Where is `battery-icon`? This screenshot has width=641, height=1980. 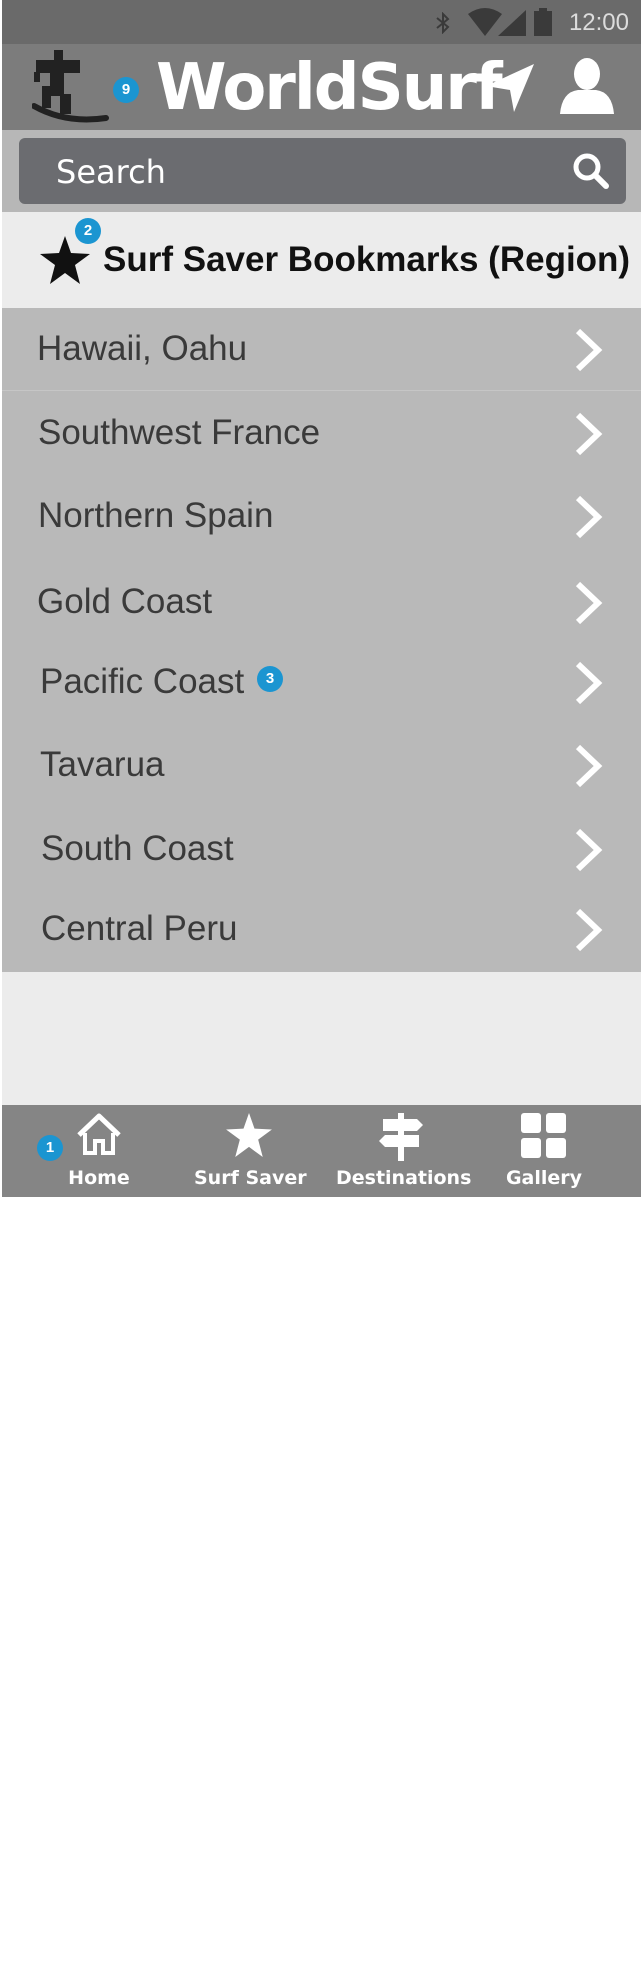 battery-icon is located at coordinates (543, 22).